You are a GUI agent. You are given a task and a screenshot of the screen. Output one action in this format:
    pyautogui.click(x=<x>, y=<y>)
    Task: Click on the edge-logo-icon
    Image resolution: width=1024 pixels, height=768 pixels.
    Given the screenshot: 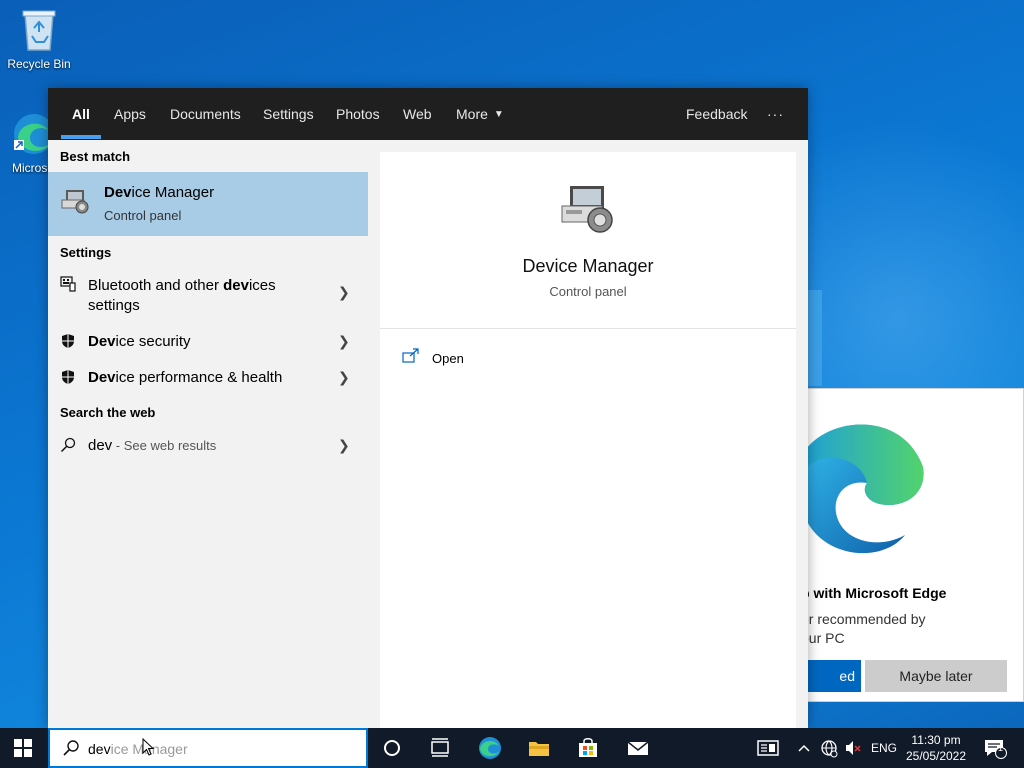 What is the action you would take?
    pyautogui.click(x=862, y=489)
    